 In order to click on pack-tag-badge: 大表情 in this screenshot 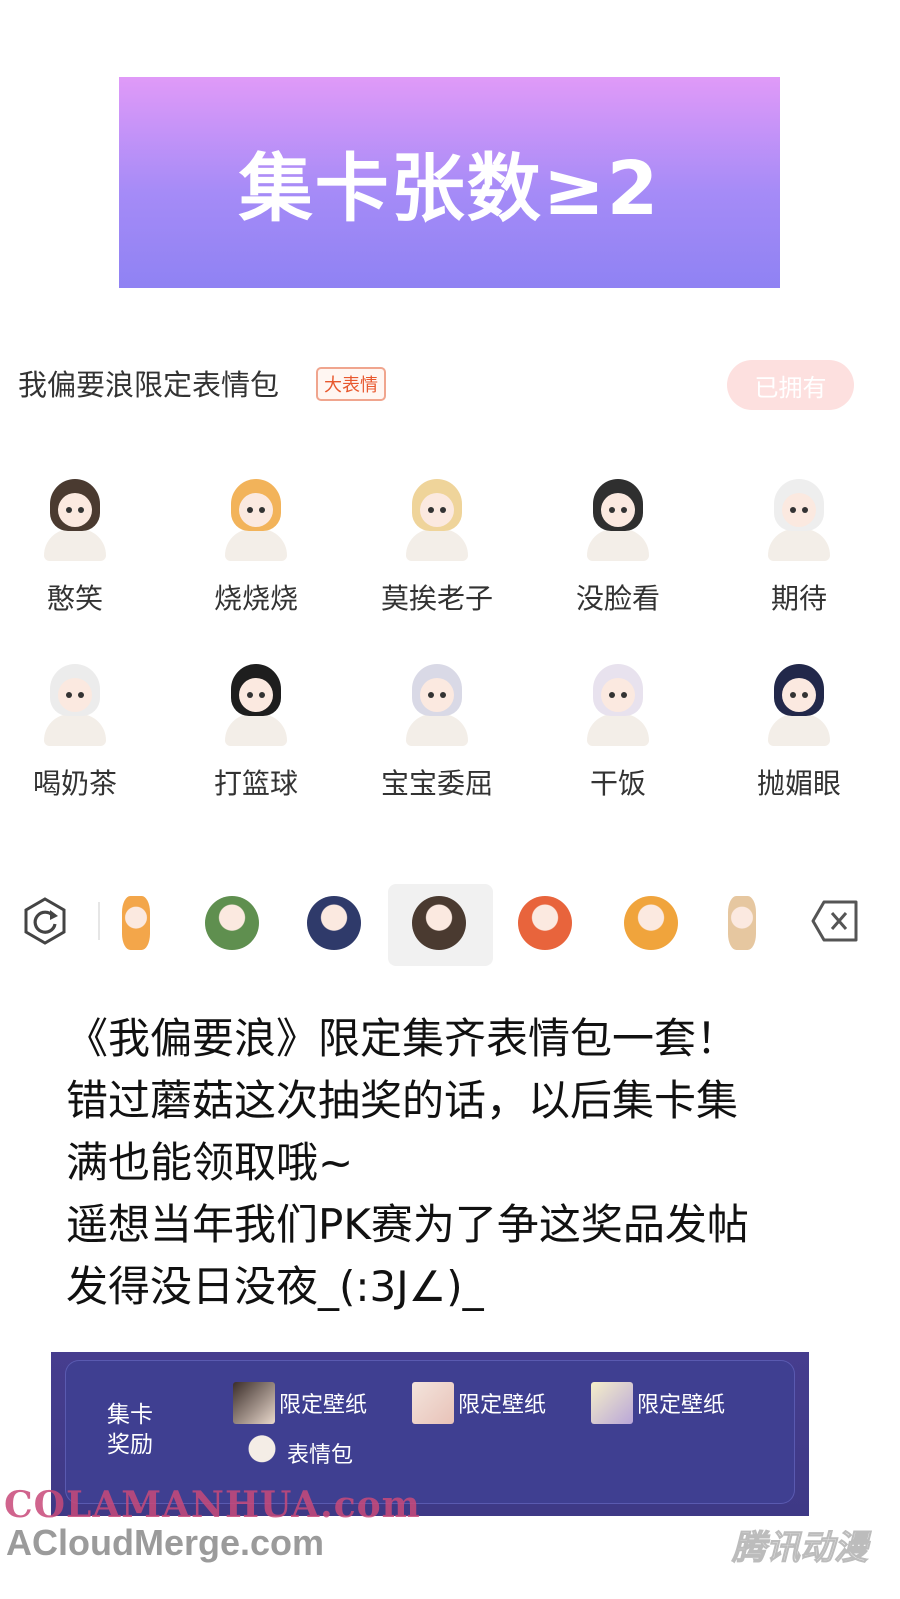, I will do `click(351, 384)`.